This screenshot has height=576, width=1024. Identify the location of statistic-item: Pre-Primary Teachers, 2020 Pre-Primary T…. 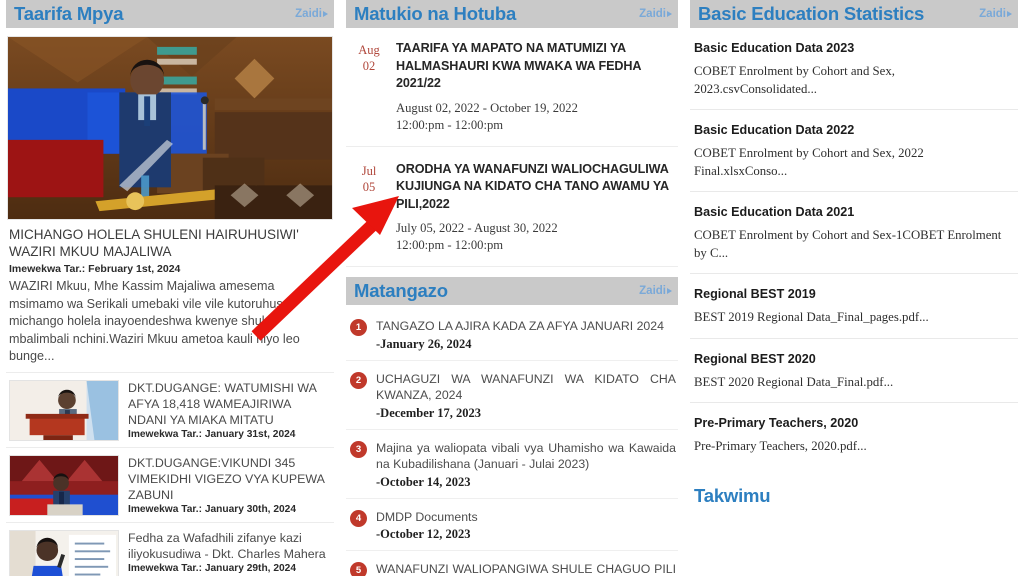
(854, 439).